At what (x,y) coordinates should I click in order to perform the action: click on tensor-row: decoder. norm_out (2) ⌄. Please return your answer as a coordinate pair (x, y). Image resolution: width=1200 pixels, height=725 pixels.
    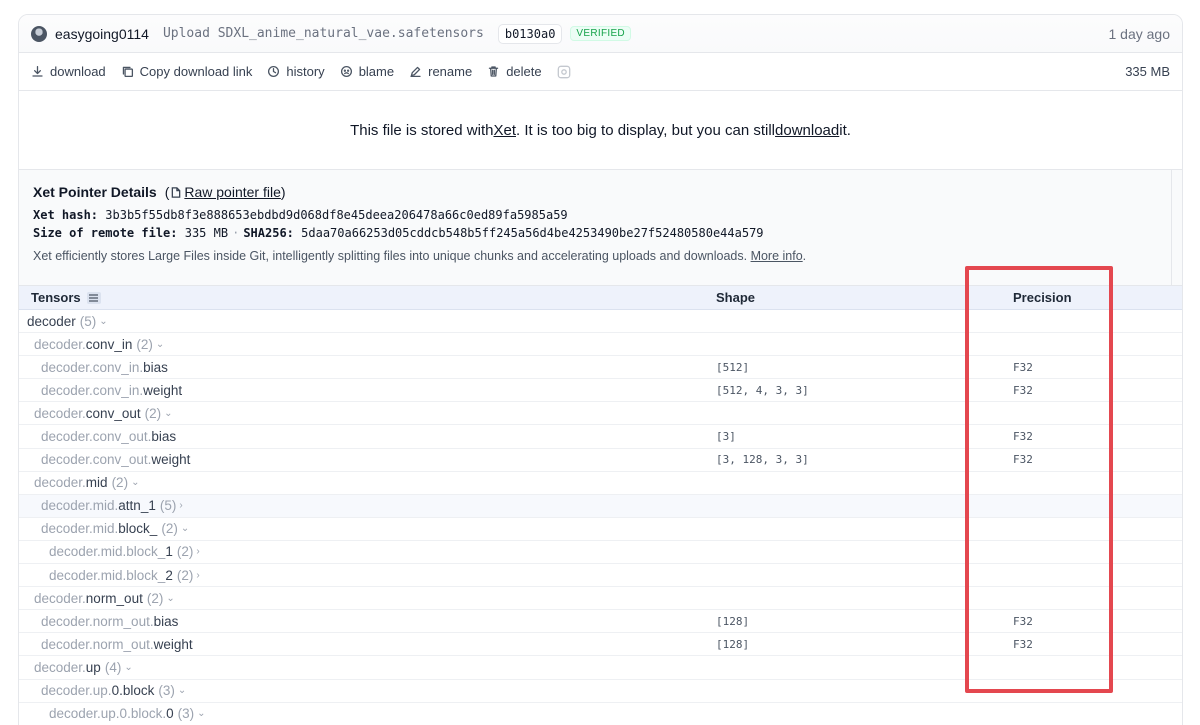
    Looking at the image, I should click on (600, 599).